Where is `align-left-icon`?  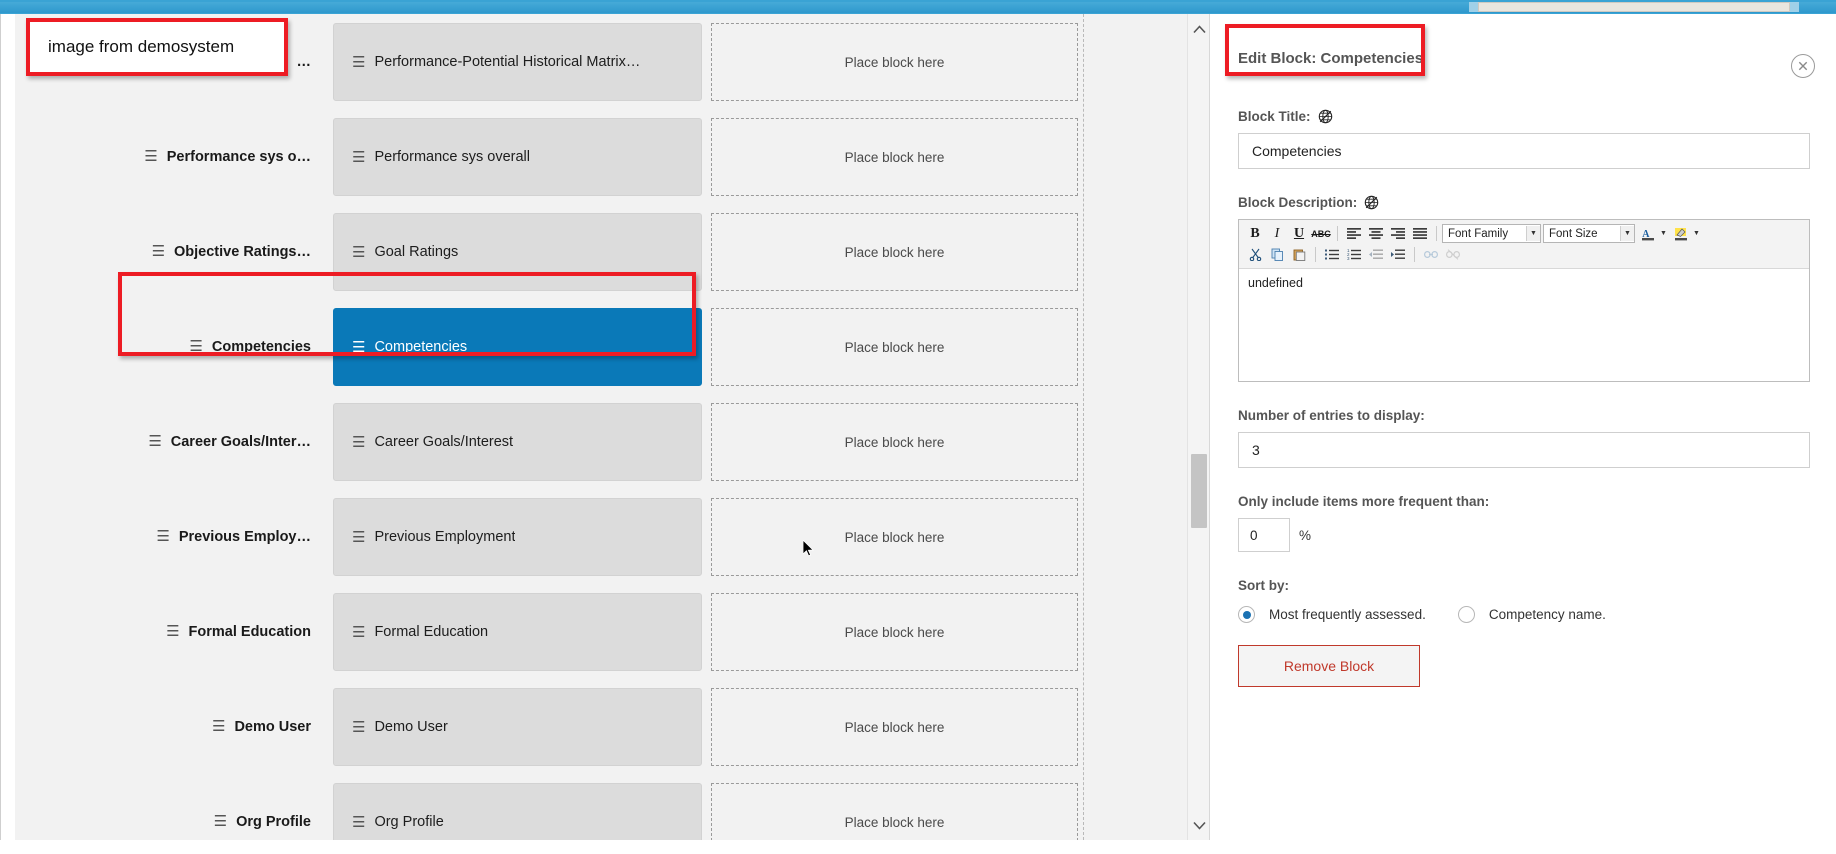
align-left-icon is located at coordinates (1354, 234).